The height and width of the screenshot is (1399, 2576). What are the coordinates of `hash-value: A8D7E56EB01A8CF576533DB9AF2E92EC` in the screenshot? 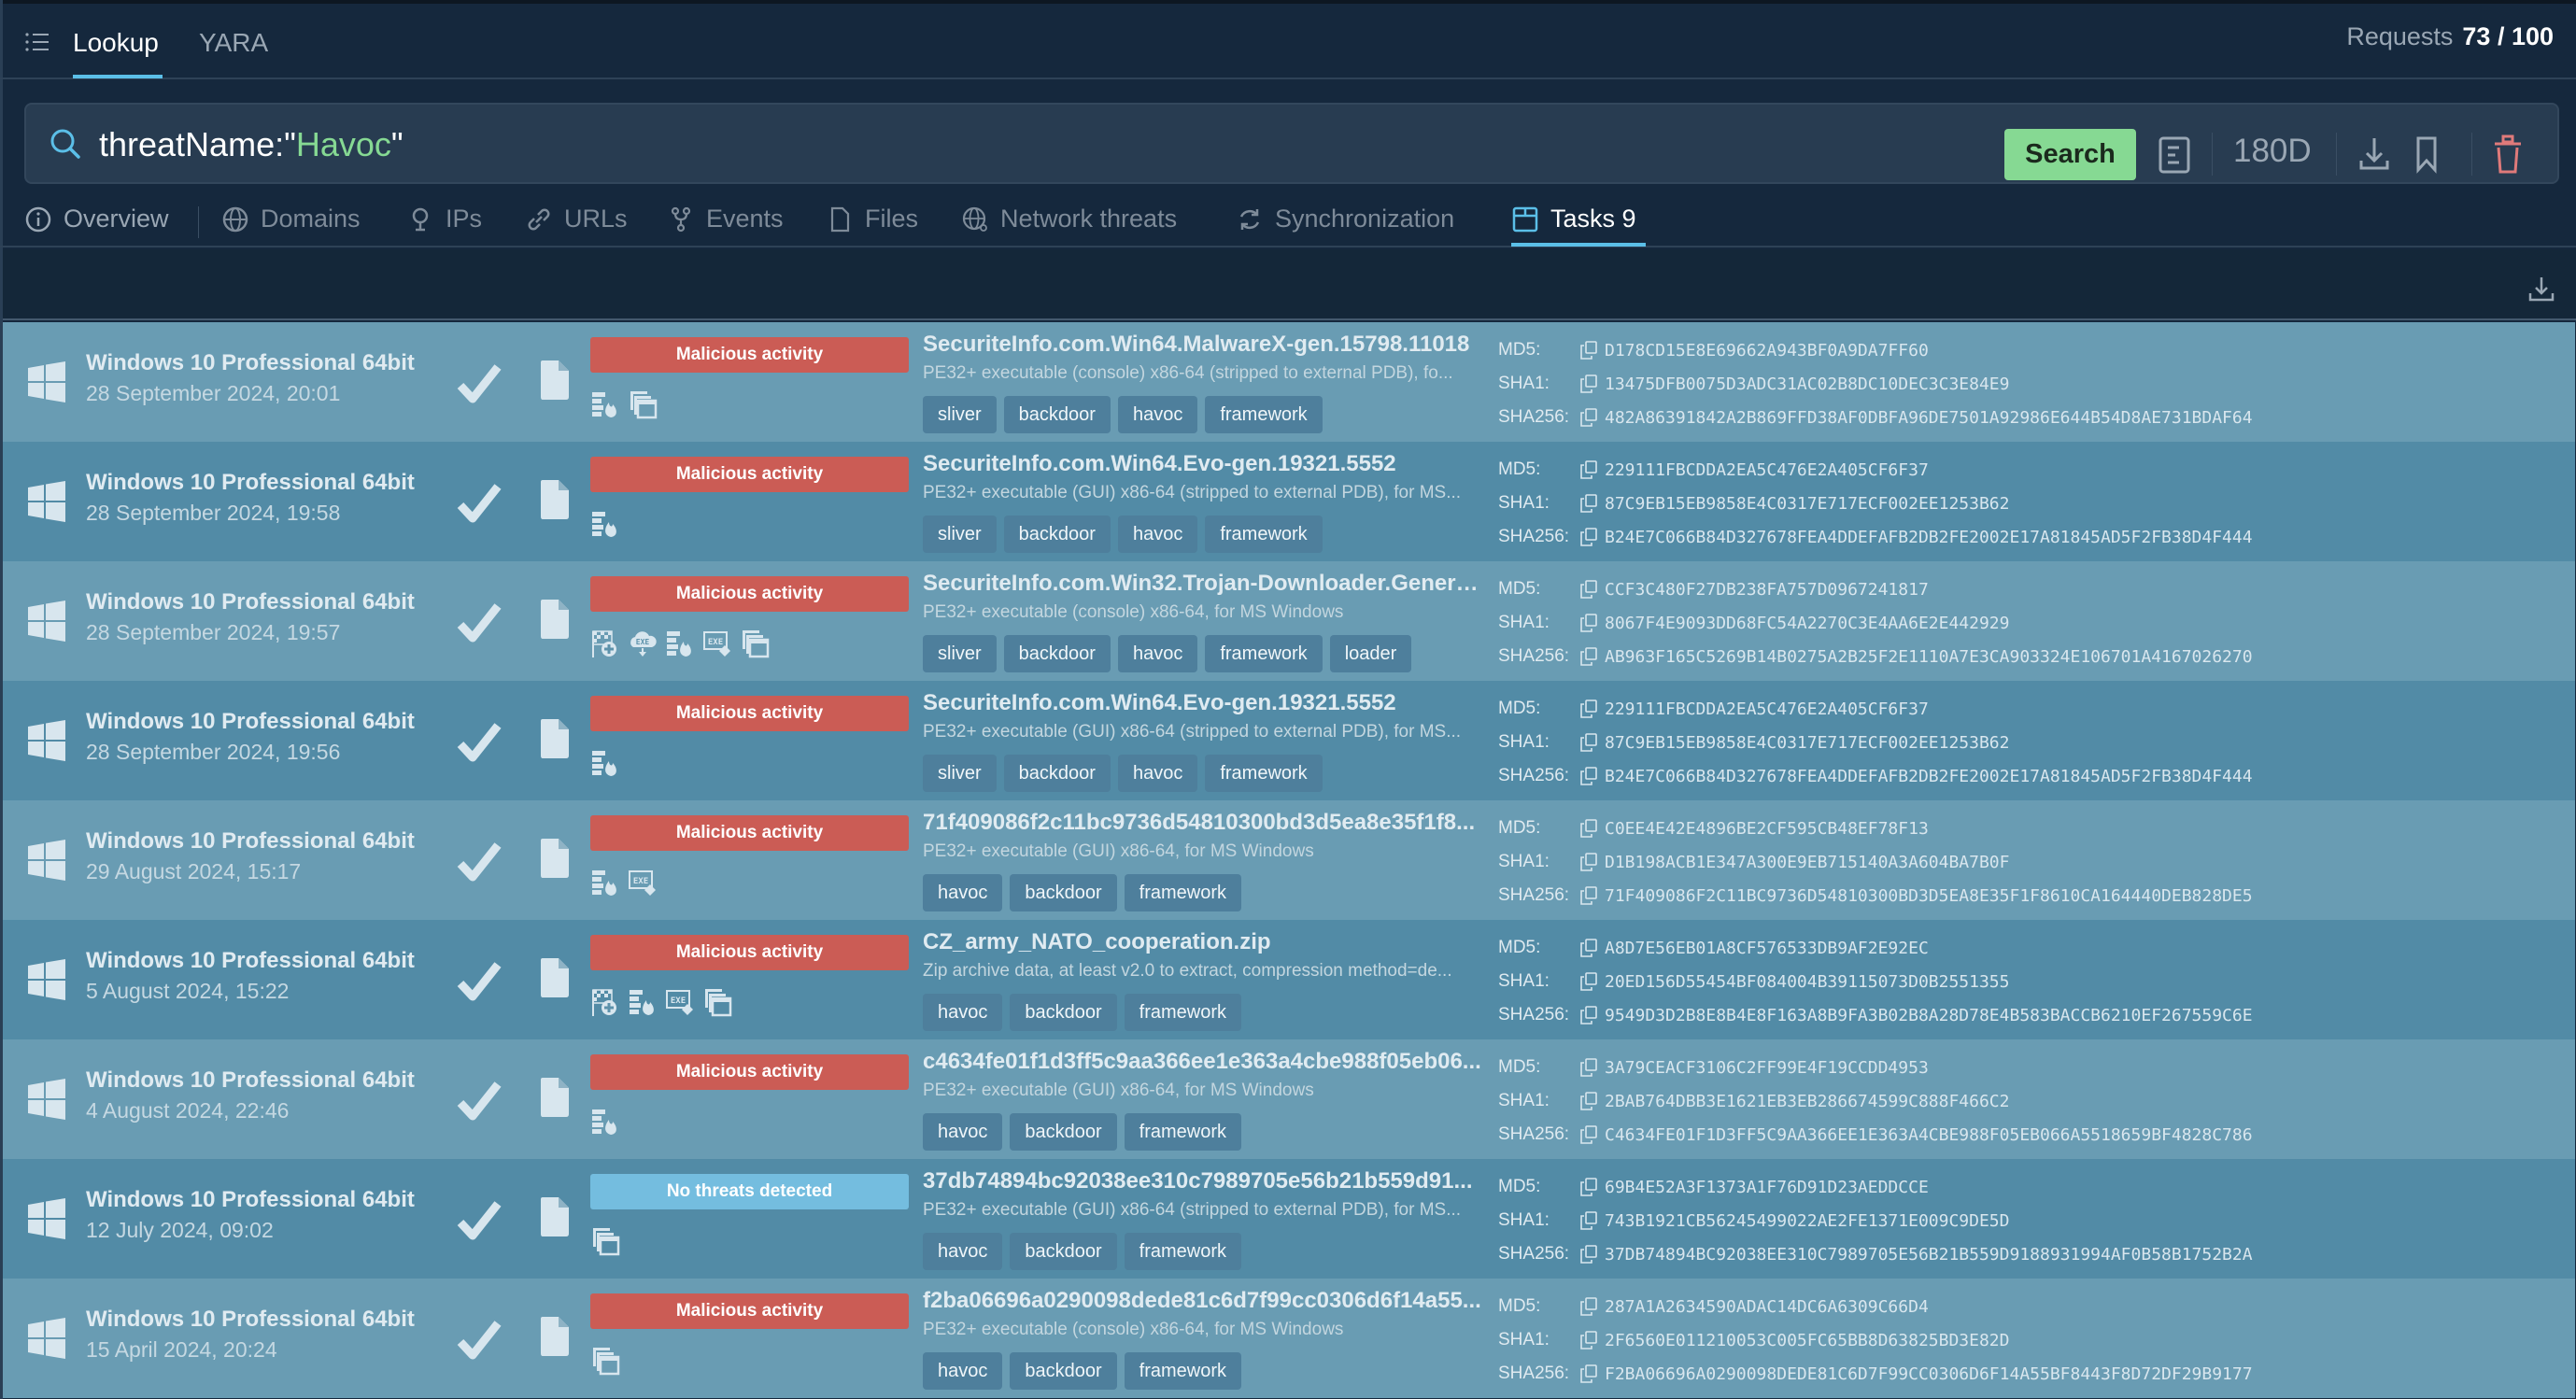 It's located at (1767, 948).